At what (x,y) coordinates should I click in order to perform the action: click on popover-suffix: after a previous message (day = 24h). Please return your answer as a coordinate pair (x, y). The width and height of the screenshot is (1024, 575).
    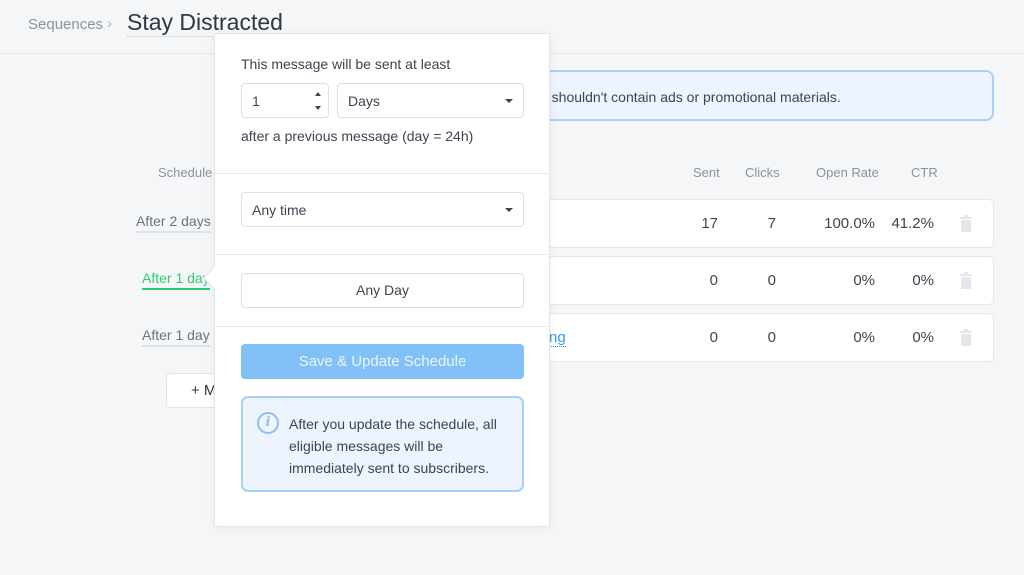
    Looking at the image, I should click on (357, 136).